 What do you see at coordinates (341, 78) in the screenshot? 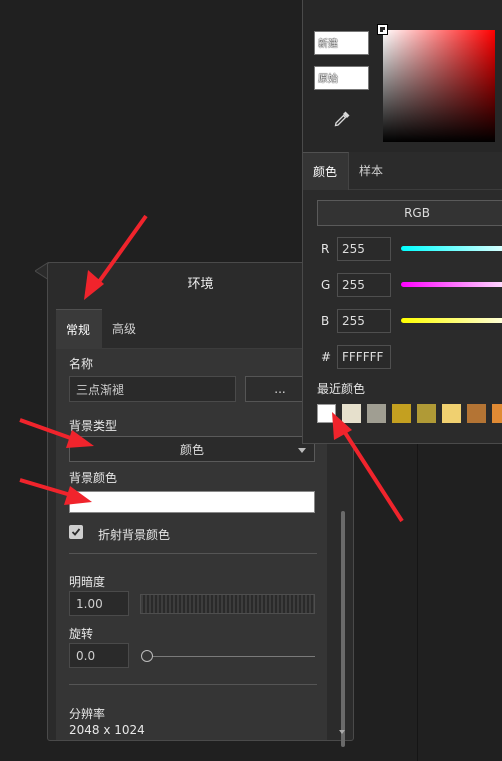
I see `original-color-swatch: 原始` at bounding box center [341, 78].